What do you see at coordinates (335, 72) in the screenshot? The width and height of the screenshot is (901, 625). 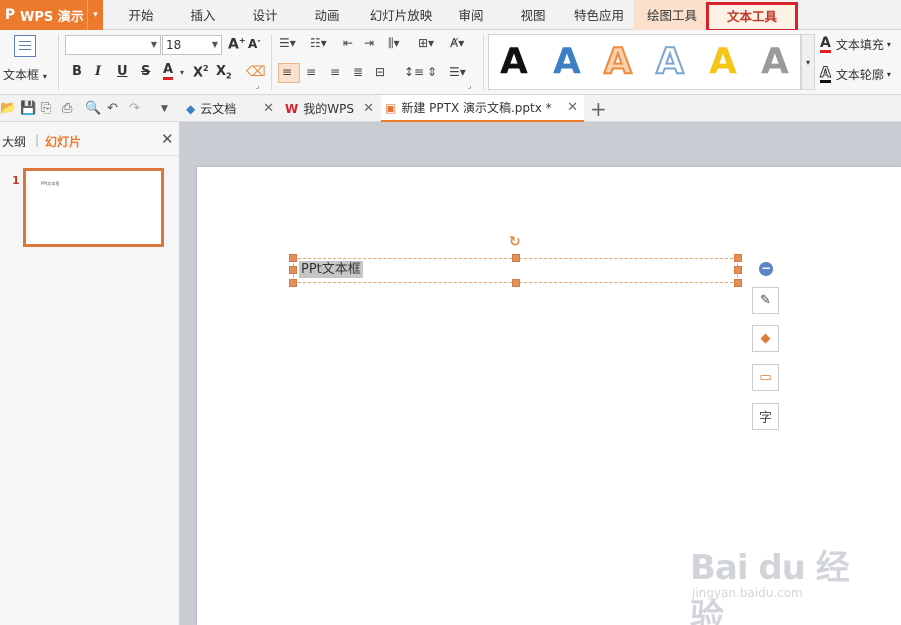 I see `align-right-icon: ≡` at bounding box center [335, 72].